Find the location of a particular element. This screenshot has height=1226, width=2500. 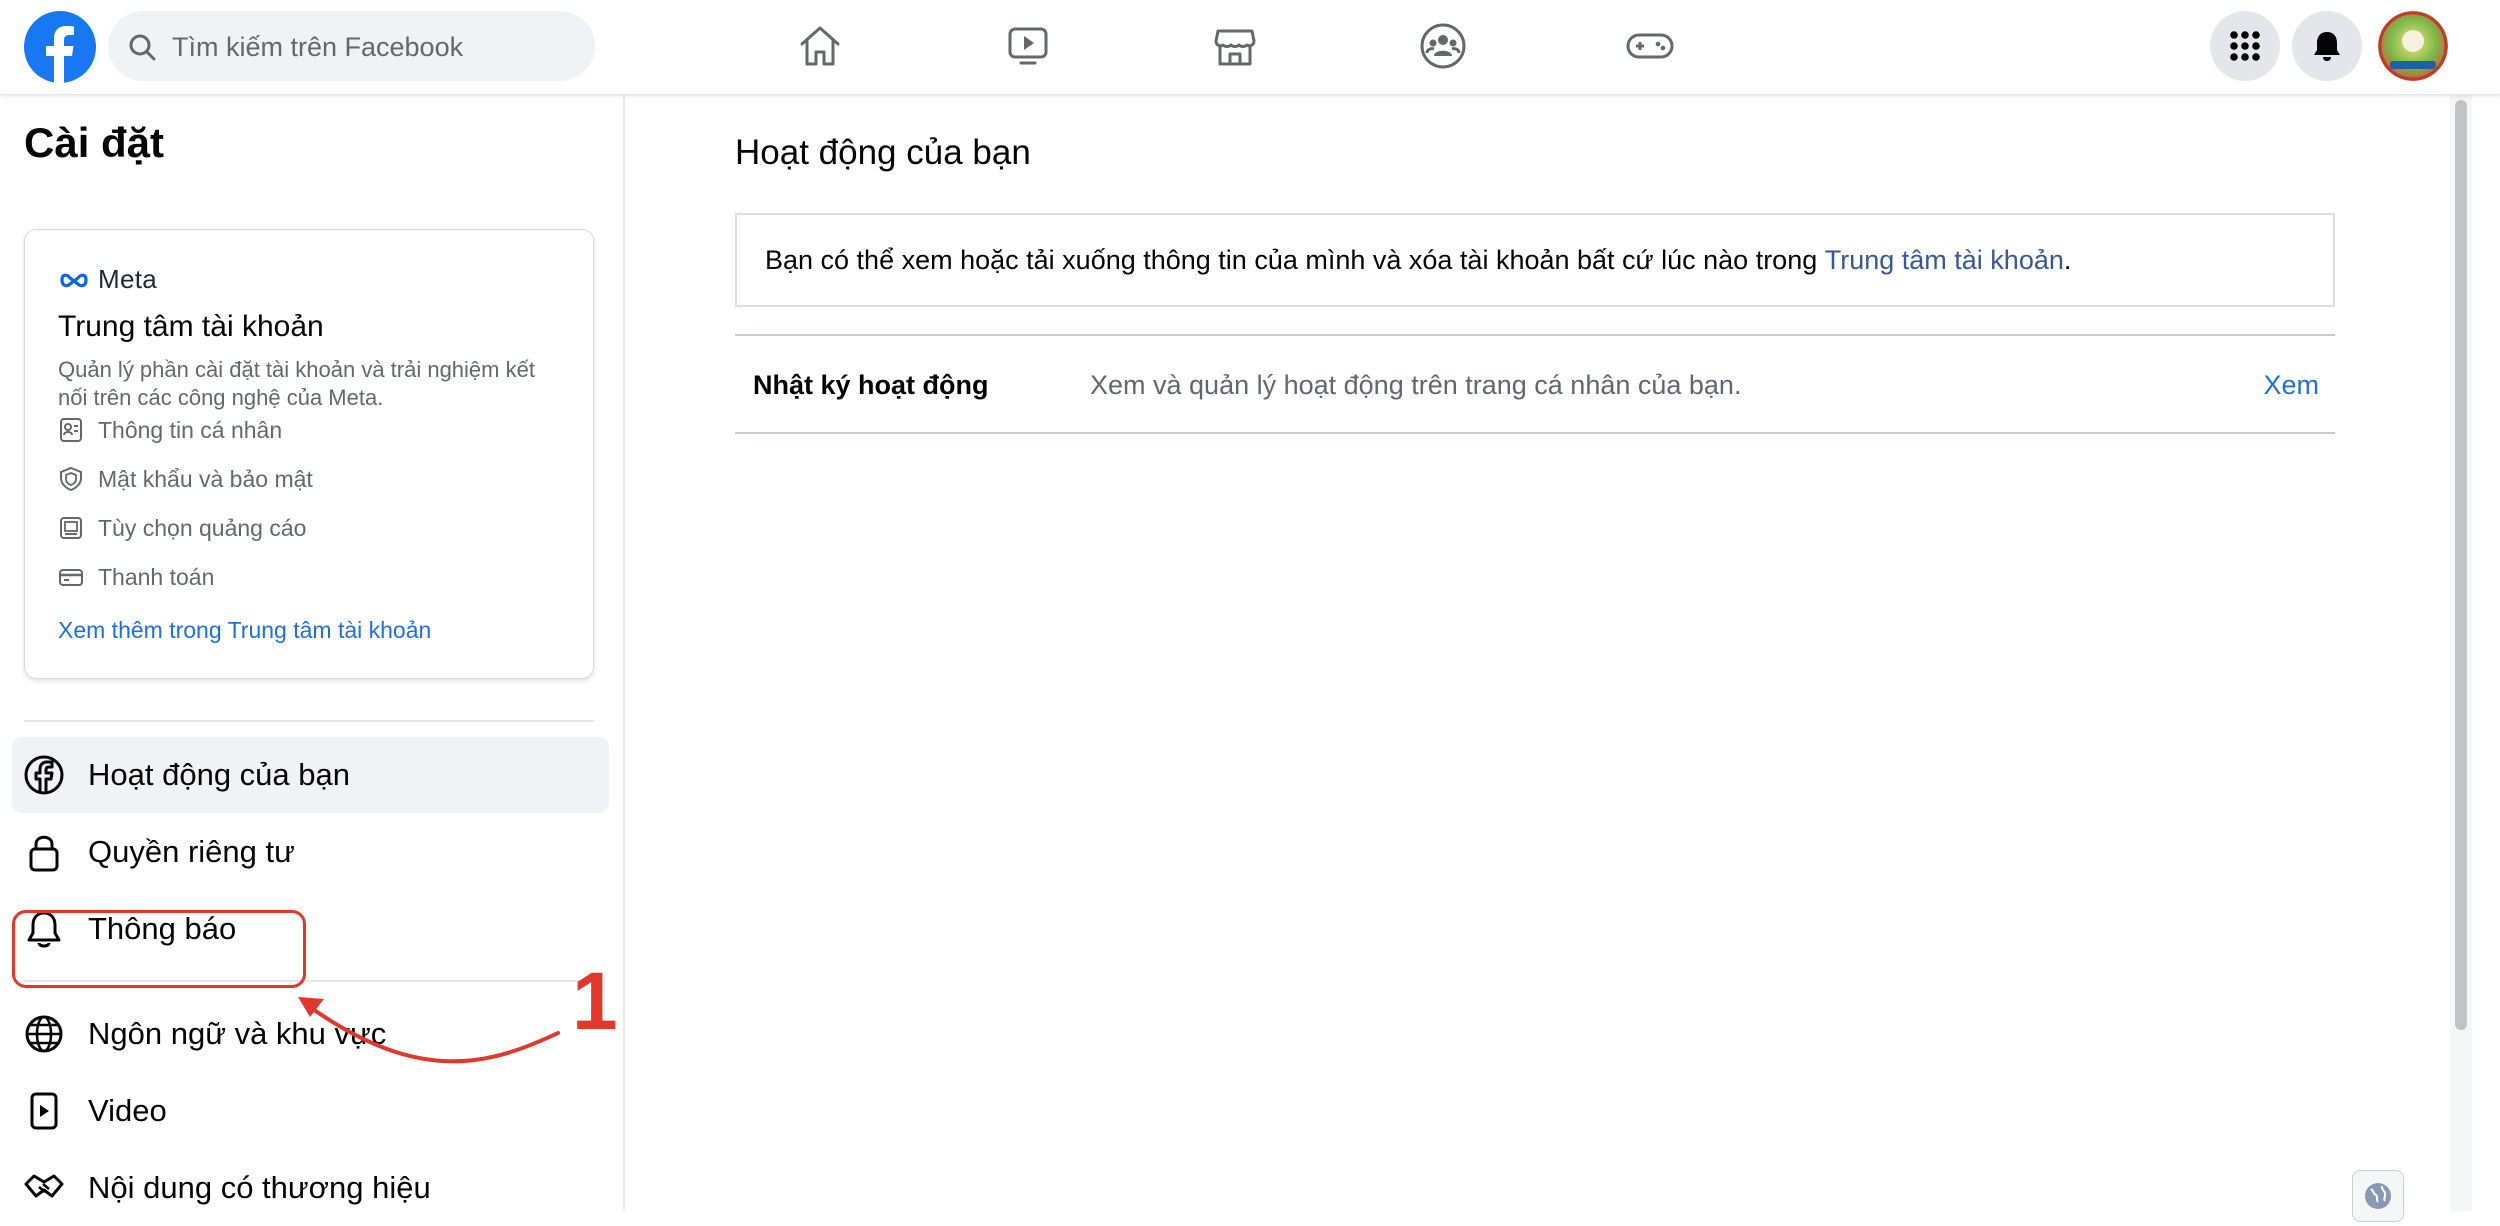

meta-logo: Meta is located at coordinates (107, 279).